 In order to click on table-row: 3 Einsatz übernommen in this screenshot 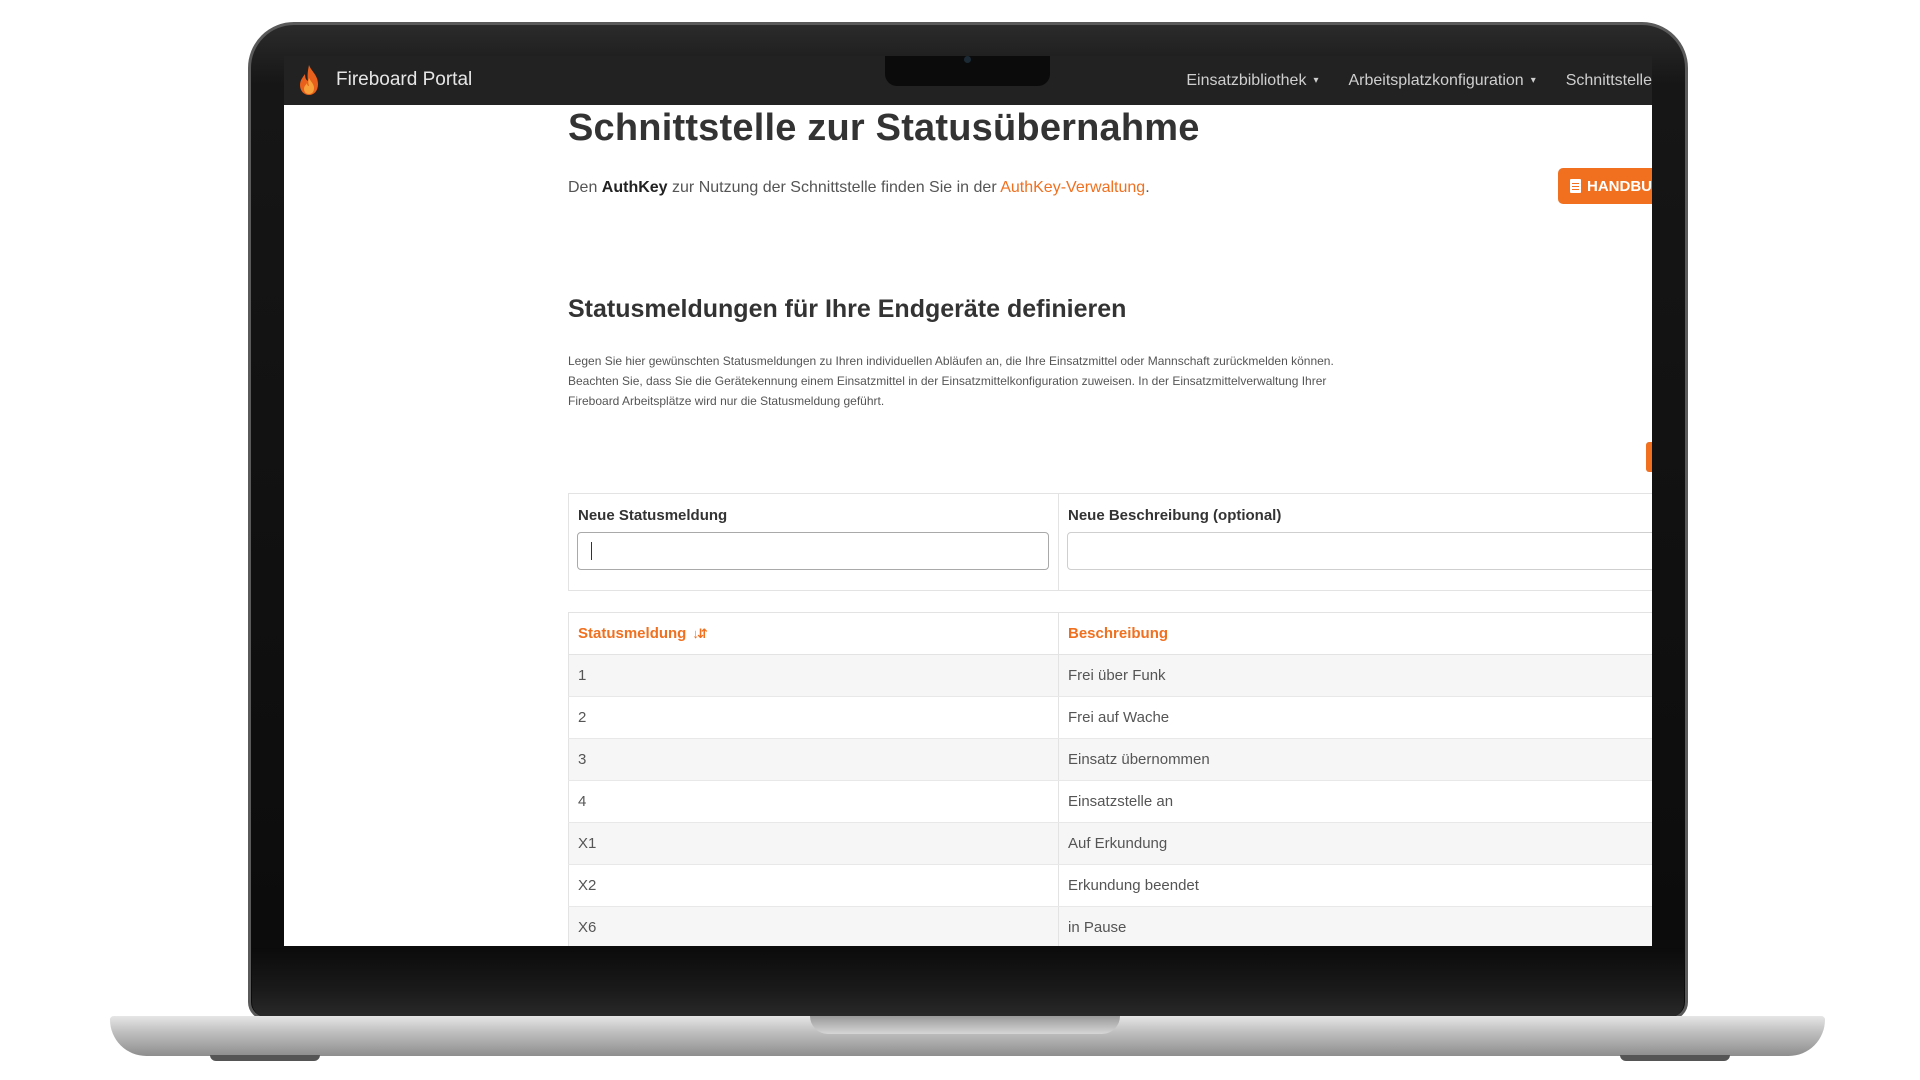, I will do `click(1110, 759)`.